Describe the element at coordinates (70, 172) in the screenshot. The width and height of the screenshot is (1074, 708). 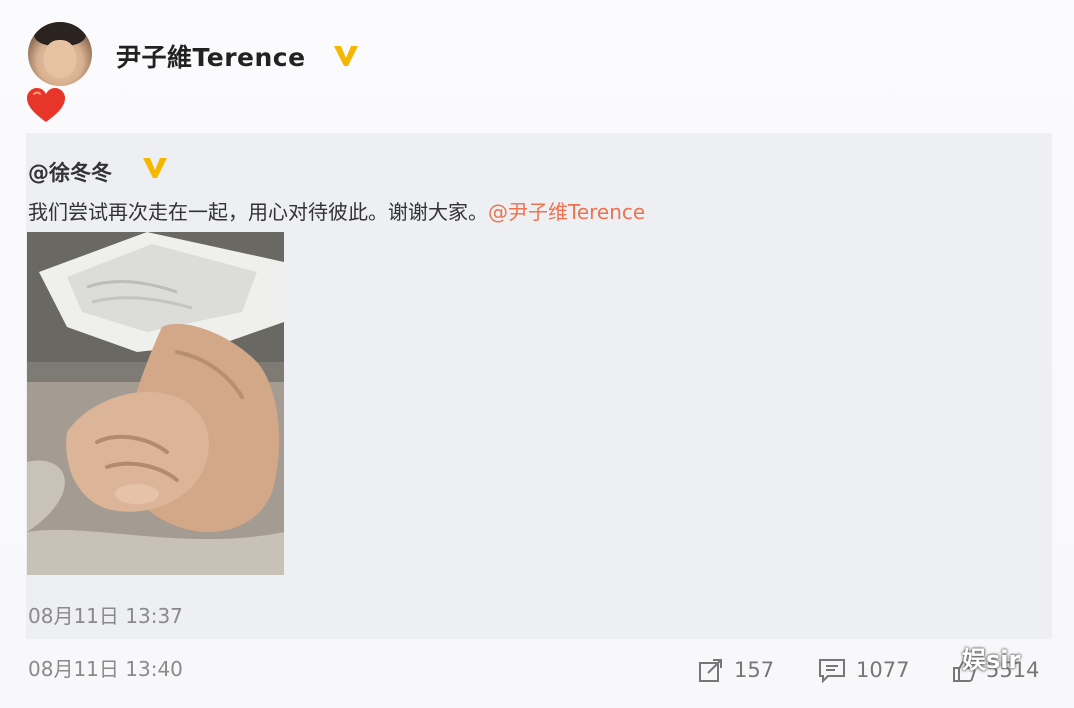
I see `repost-author-handle: @徐冬冬` at that location.